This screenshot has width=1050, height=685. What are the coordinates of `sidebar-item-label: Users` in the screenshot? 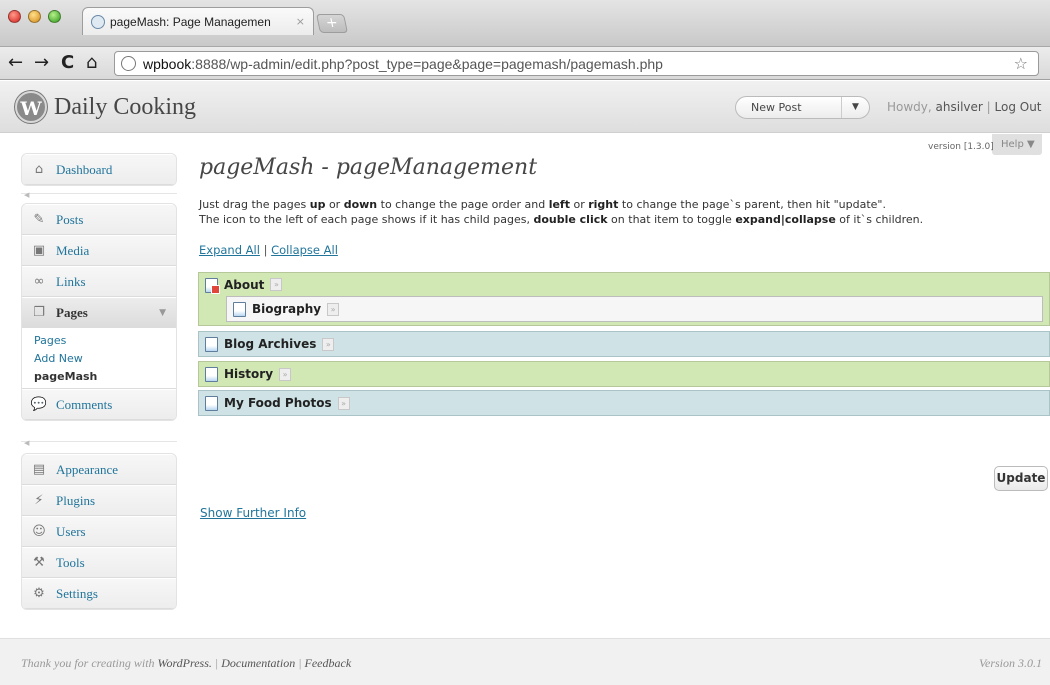 It's located at (71, 531).